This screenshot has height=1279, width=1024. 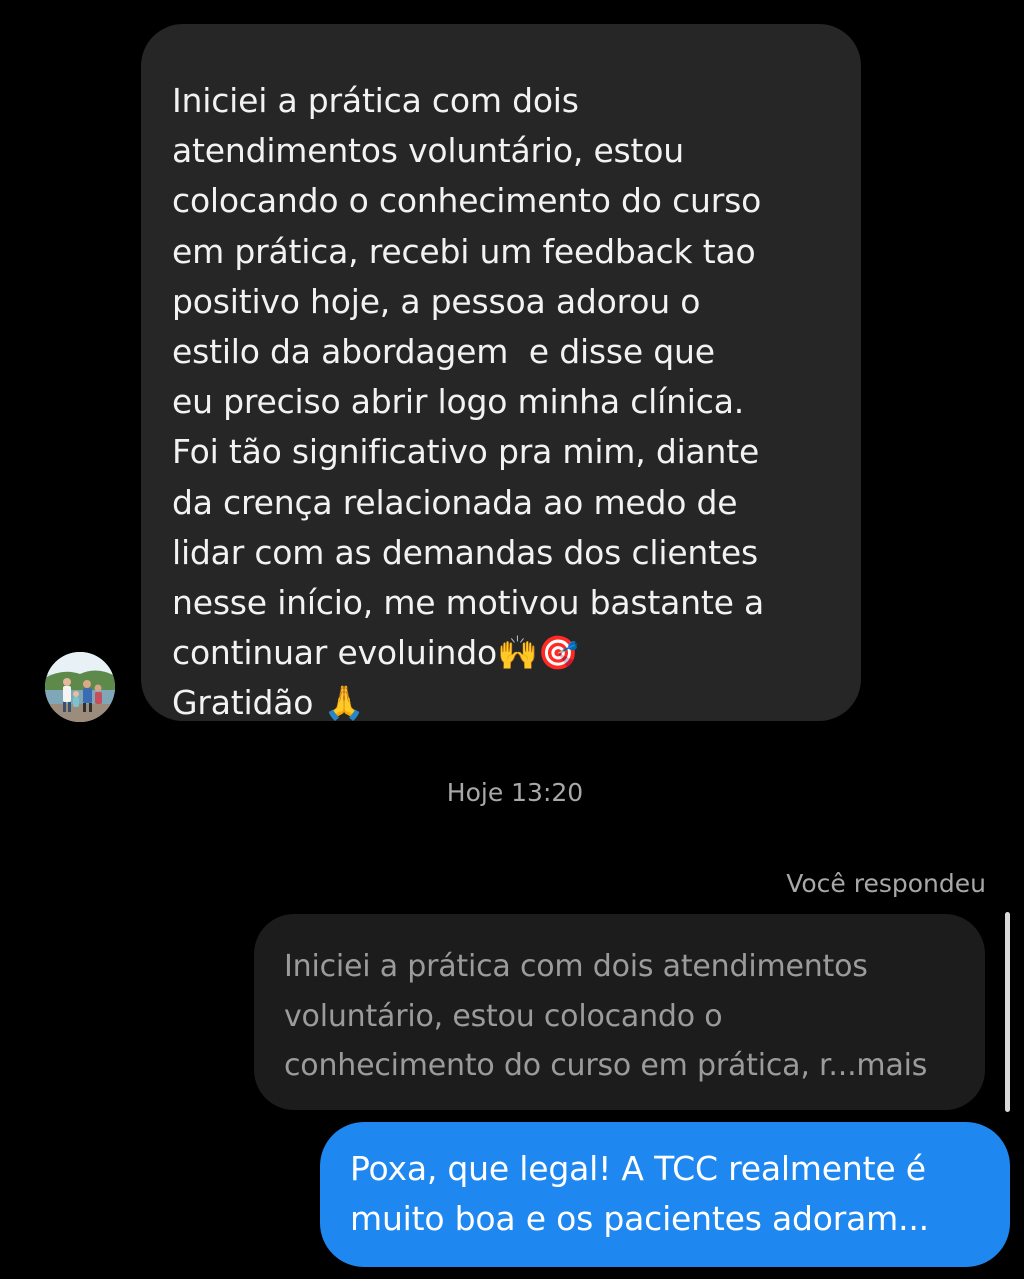 What do you see at coordinates (436, 301) in the screenshot?
I see `message-line: positivo hoje, a pessoa adorou o` at bounding box center [436, 301].